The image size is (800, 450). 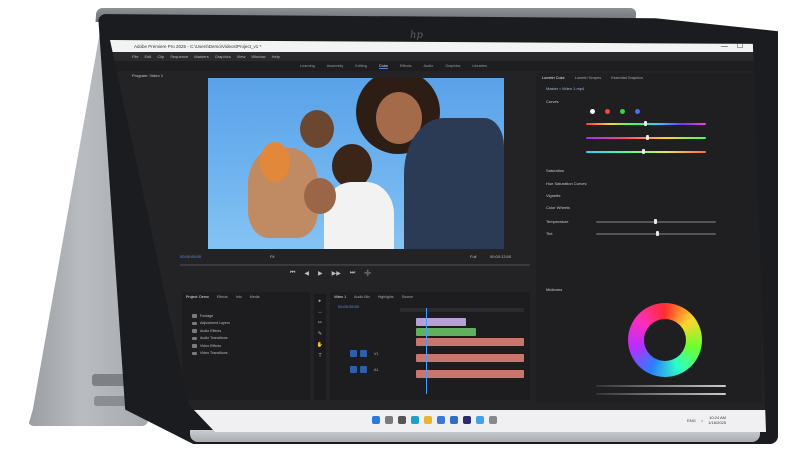 I want to click on lumetri-source: Master • Video 1.mp4, so click(x=565, y=88).